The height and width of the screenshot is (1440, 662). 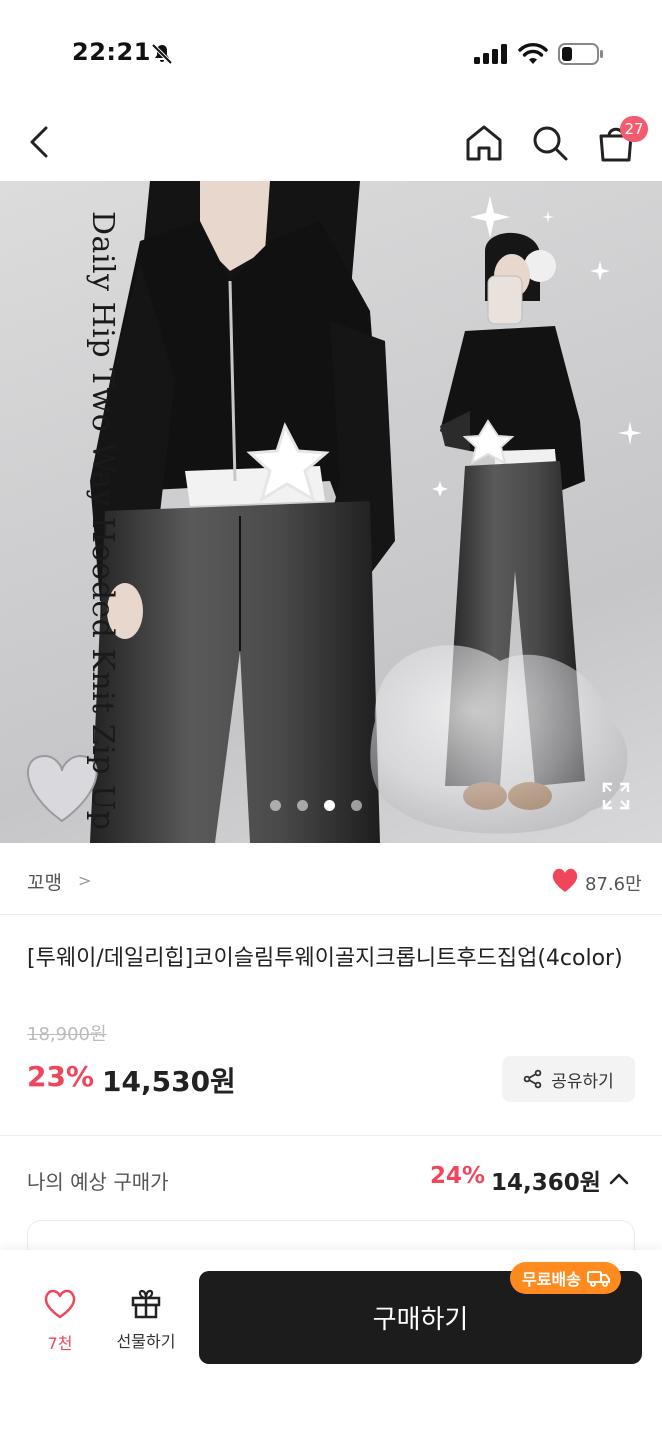 I want to click on share-icon, so click(x=532, y=1079).